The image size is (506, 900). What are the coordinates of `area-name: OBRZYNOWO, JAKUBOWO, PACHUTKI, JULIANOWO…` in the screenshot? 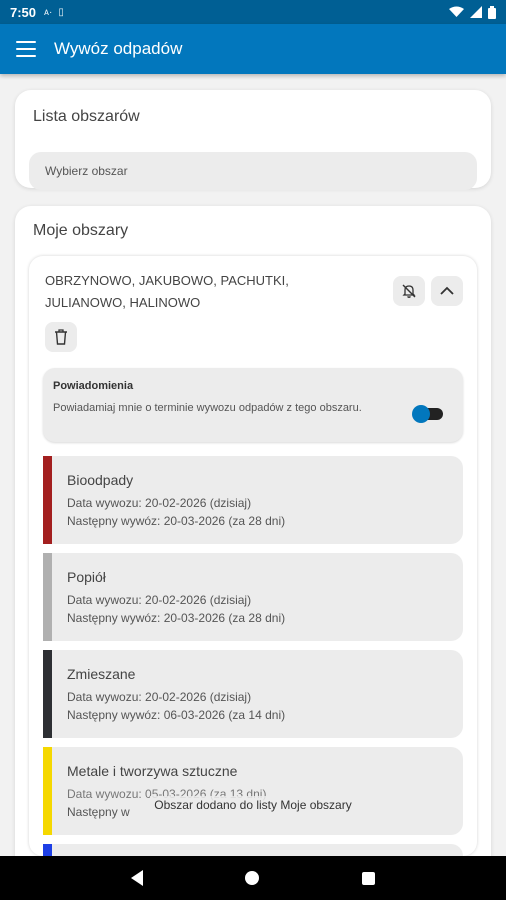 It's located at (167, 291).